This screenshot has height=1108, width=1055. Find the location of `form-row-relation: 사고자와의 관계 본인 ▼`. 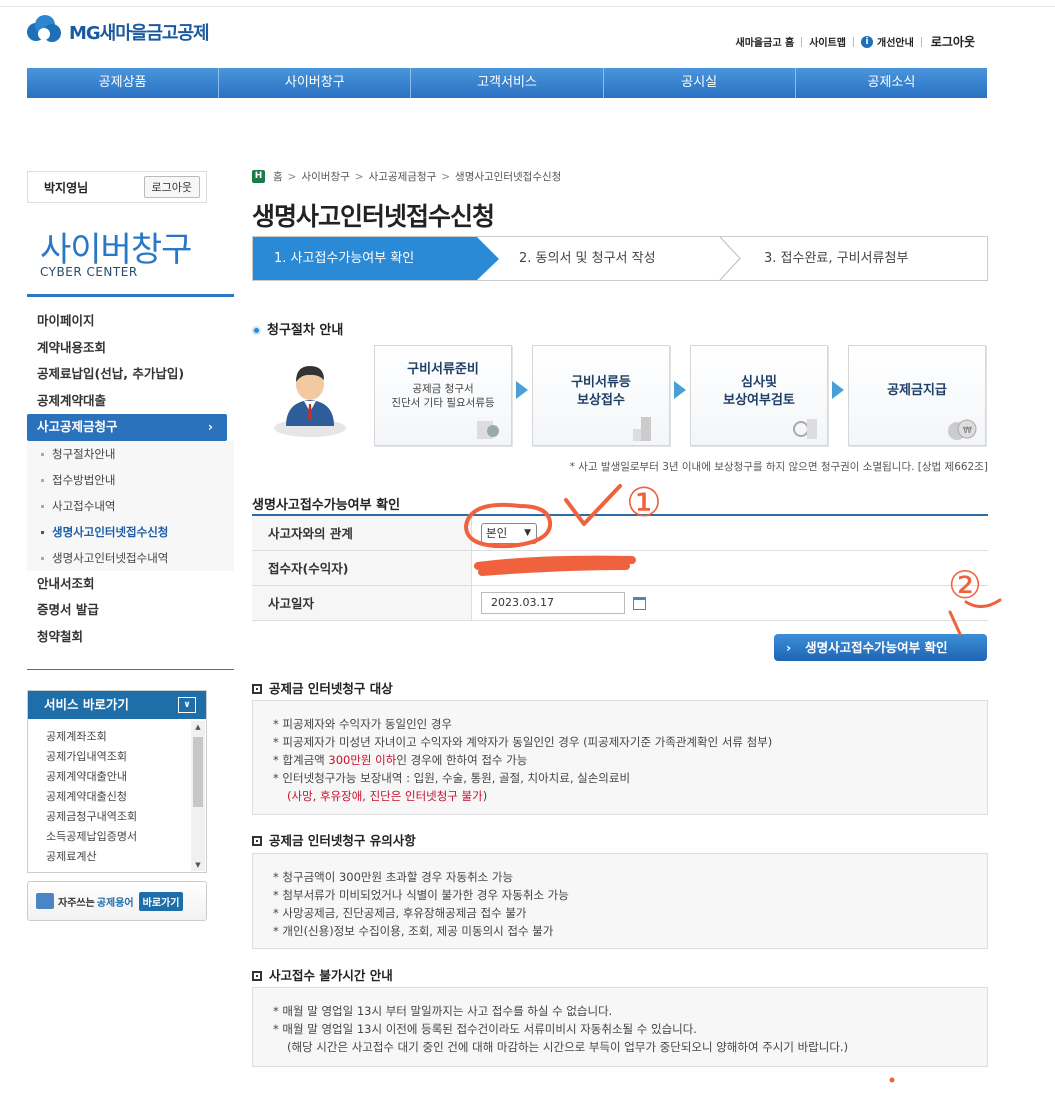

form-row-relation: 사고자와의 관계 본인 ▼ is located at coordinates (620, 533).